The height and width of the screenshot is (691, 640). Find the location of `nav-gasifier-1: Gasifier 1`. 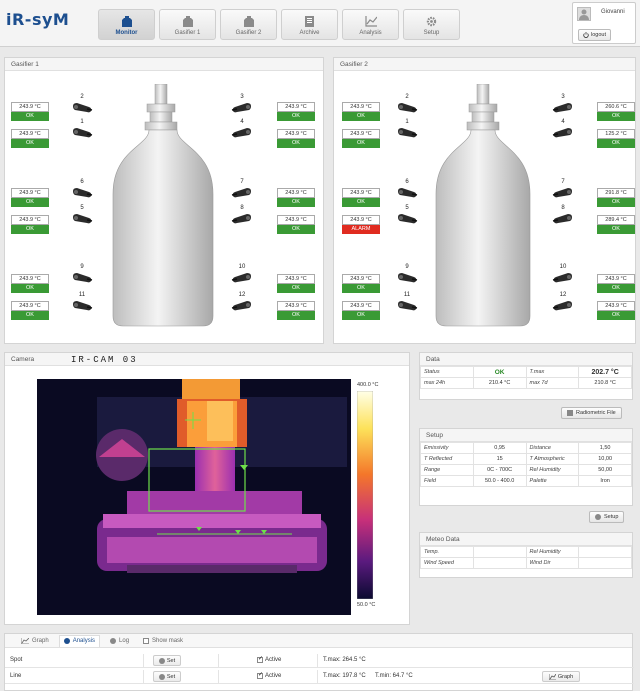

nav-gasifier-1: Gasifier 1 is located at coordinates (187, 24).